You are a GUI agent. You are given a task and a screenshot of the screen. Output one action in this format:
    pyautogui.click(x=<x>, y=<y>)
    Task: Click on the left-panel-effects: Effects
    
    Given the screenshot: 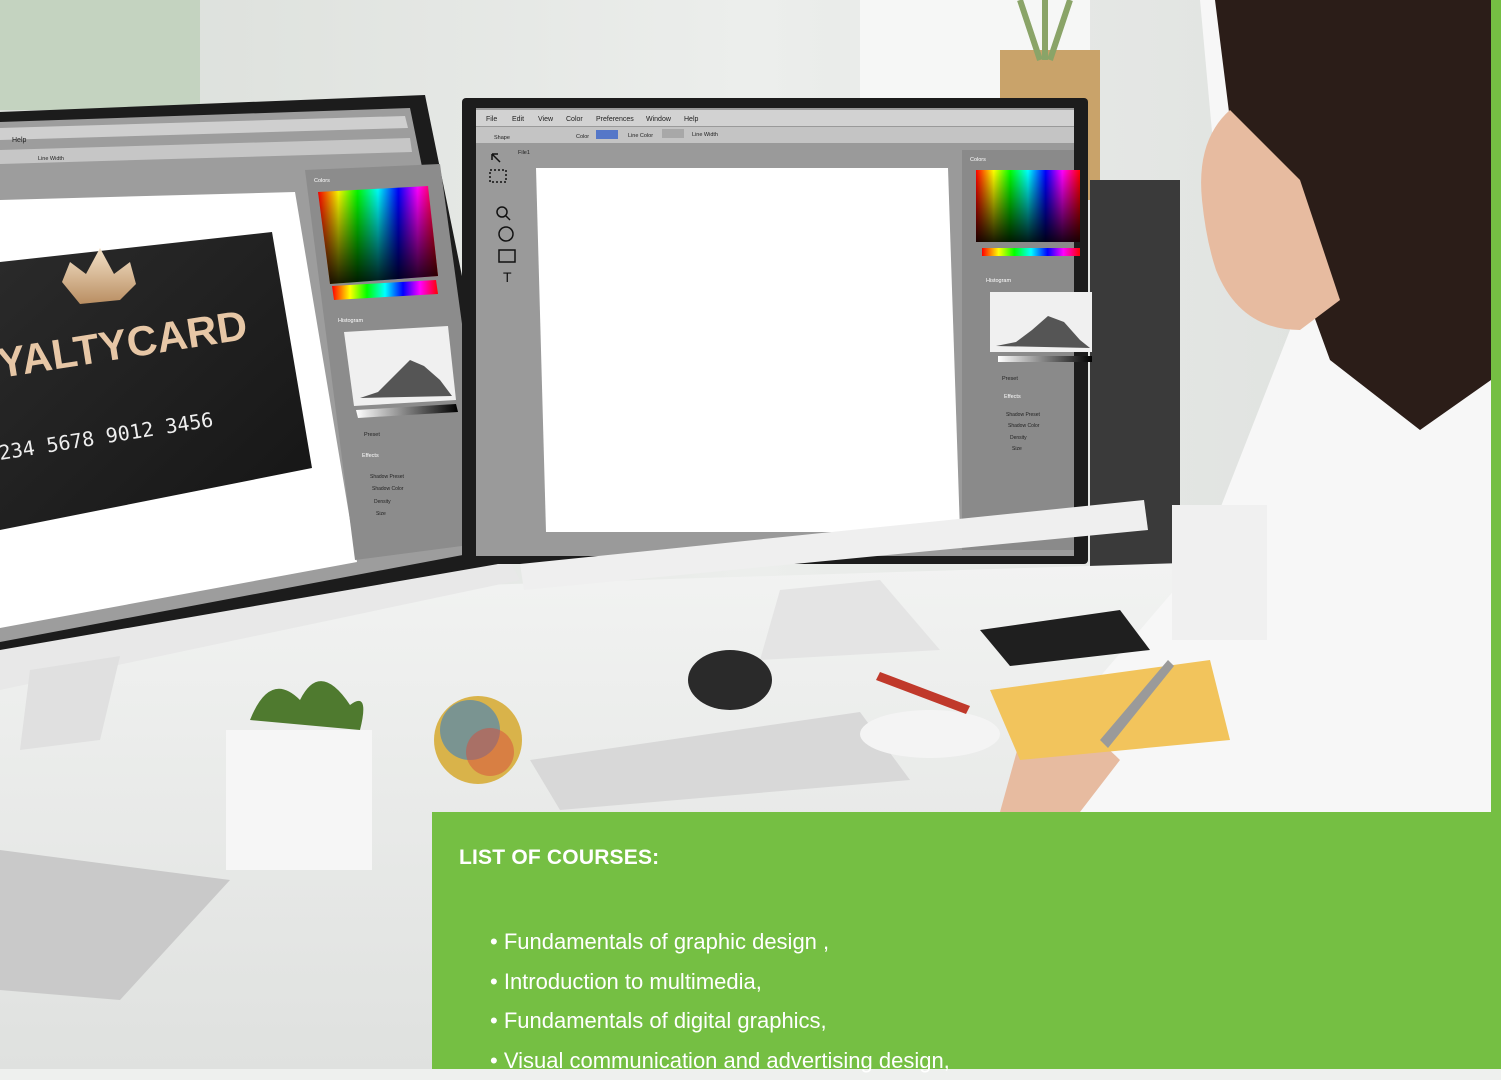 What is the action you would take?
    pyautogui.click(x=370, y=456)
    